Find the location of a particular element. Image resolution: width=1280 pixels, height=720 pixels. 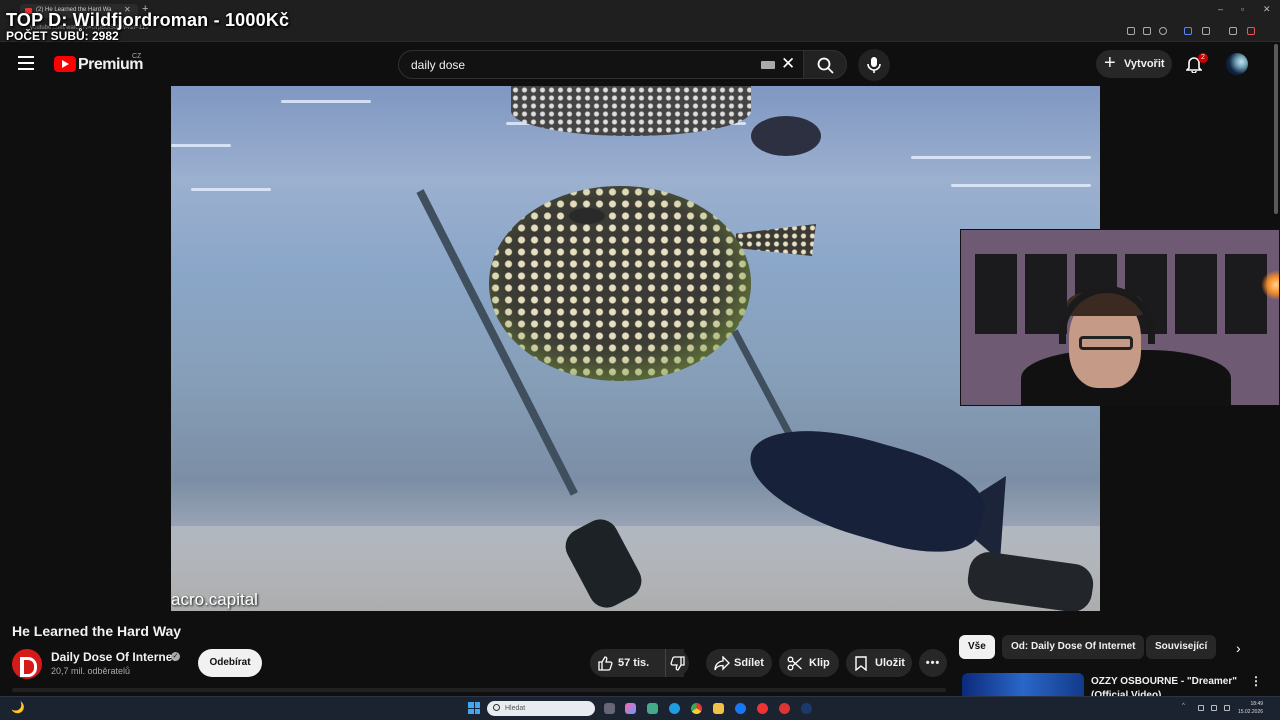

stream-top-donor: TOP D: Wildfjordroman - 1000Kč is located at coordinates (148, 20).